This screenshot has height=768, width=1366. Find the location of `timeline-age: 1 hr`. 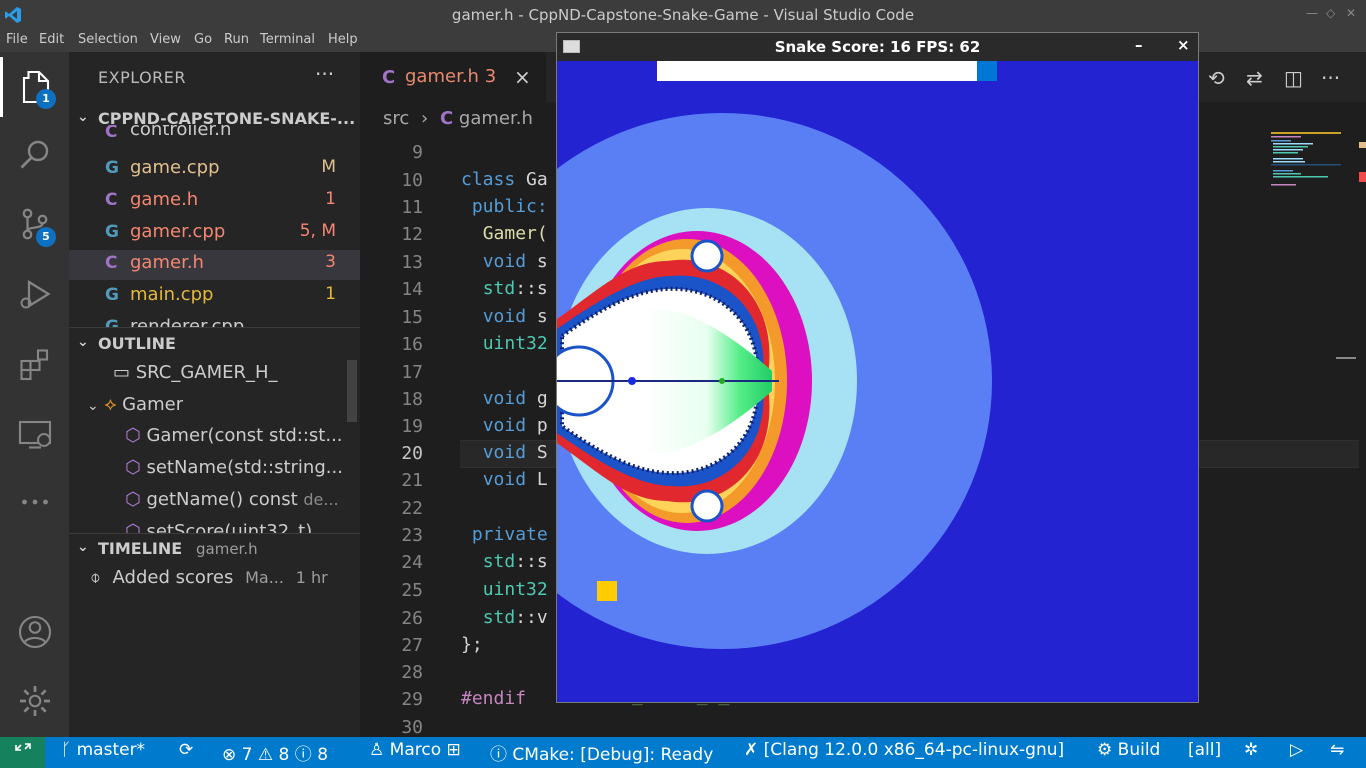

timeline-age: 1 hr is located at coordinates (311, 577).